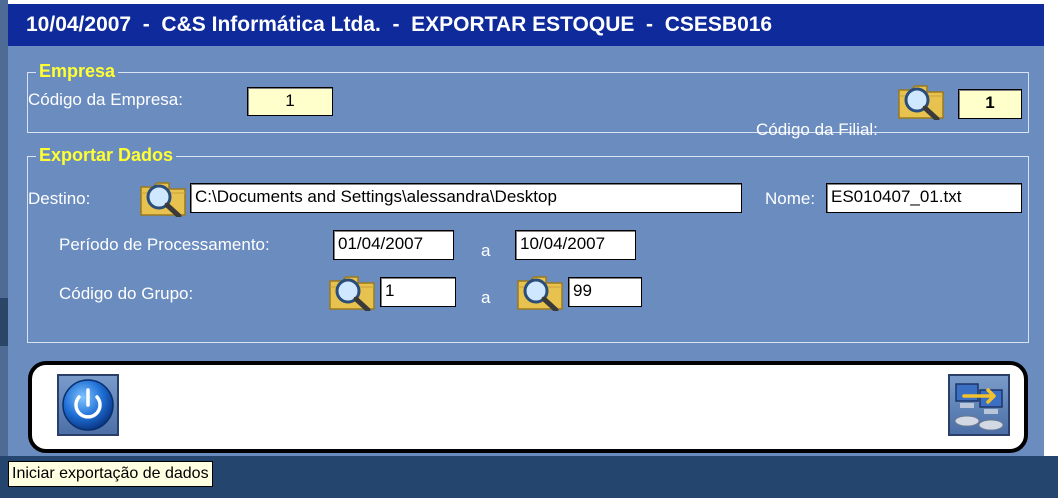 The width and height of the screenshot is (1058, 498). Describe the element at coordinates (790, 198) in the screenshot. I see `nome-label: Nome:` at that location.